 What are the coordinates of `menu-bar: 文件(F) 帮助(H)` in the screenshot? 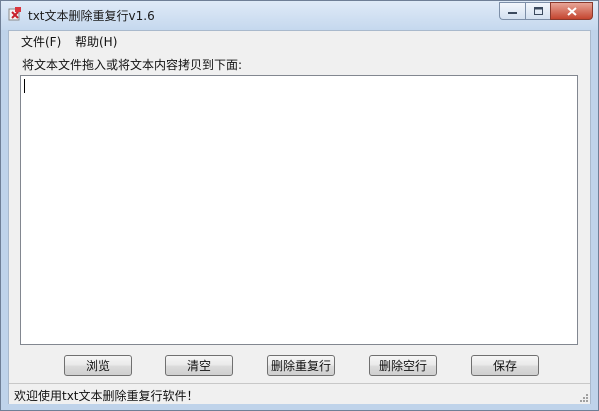 It's located at (299, 41).